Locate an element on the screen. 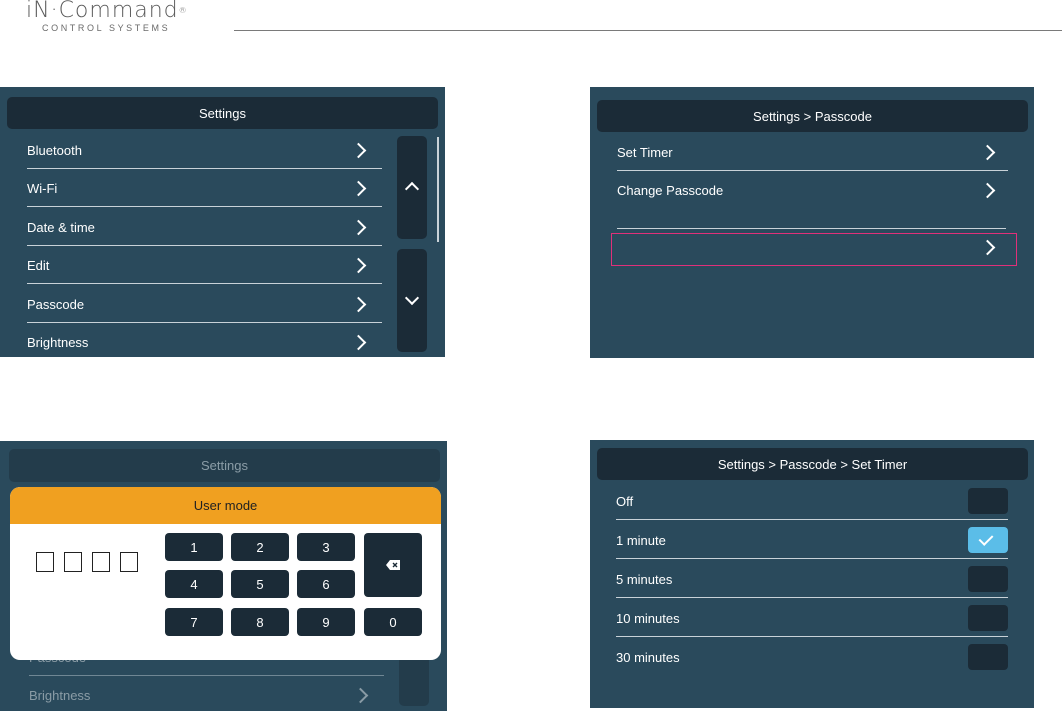  key-9: 9 is located at coordinates (326, 622).